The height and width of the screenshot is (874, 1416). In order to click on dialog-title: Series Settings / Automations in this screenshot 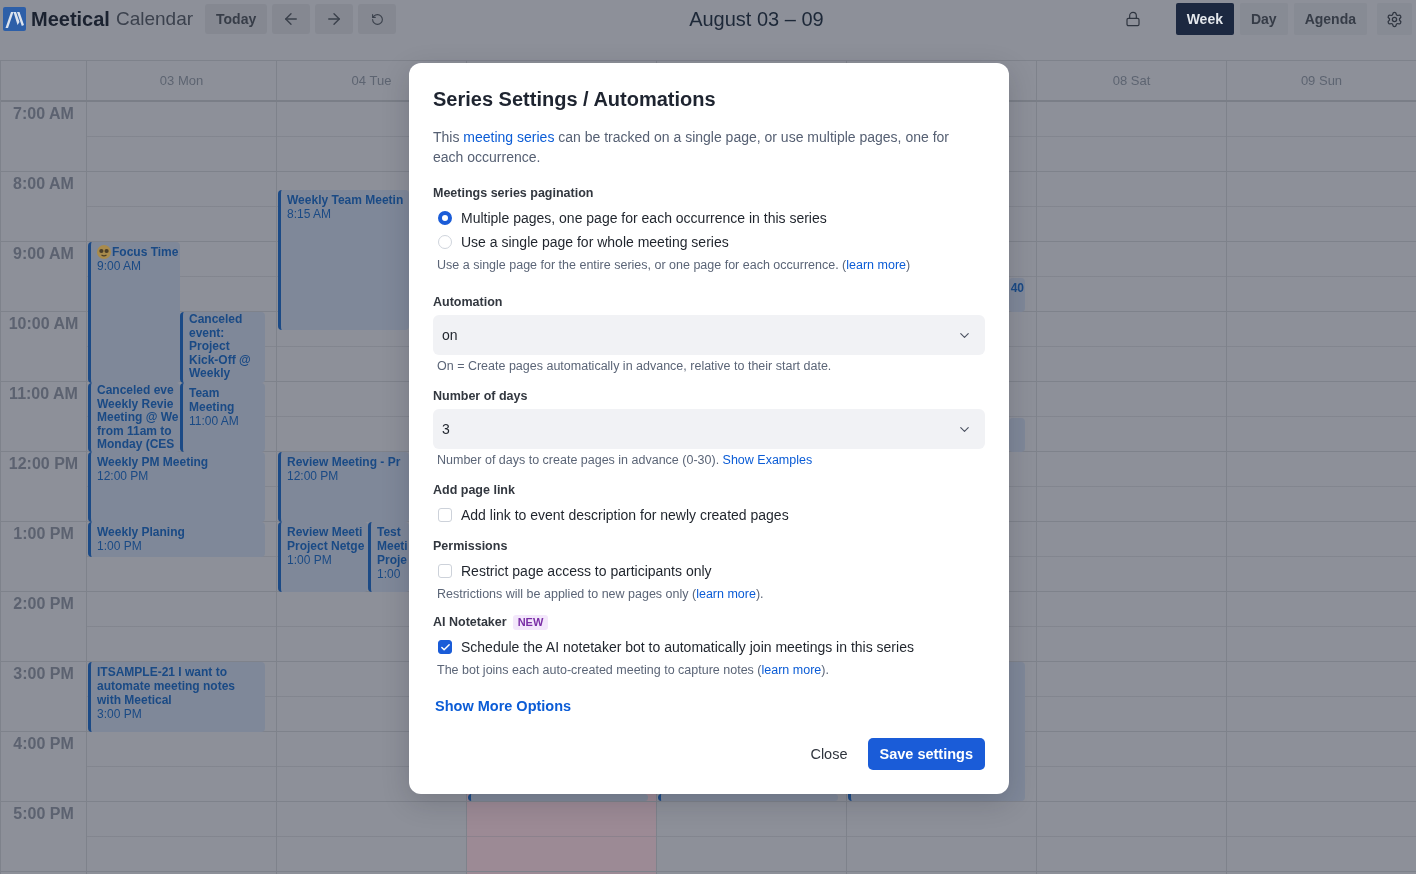, I will do `click(575, 99)`.